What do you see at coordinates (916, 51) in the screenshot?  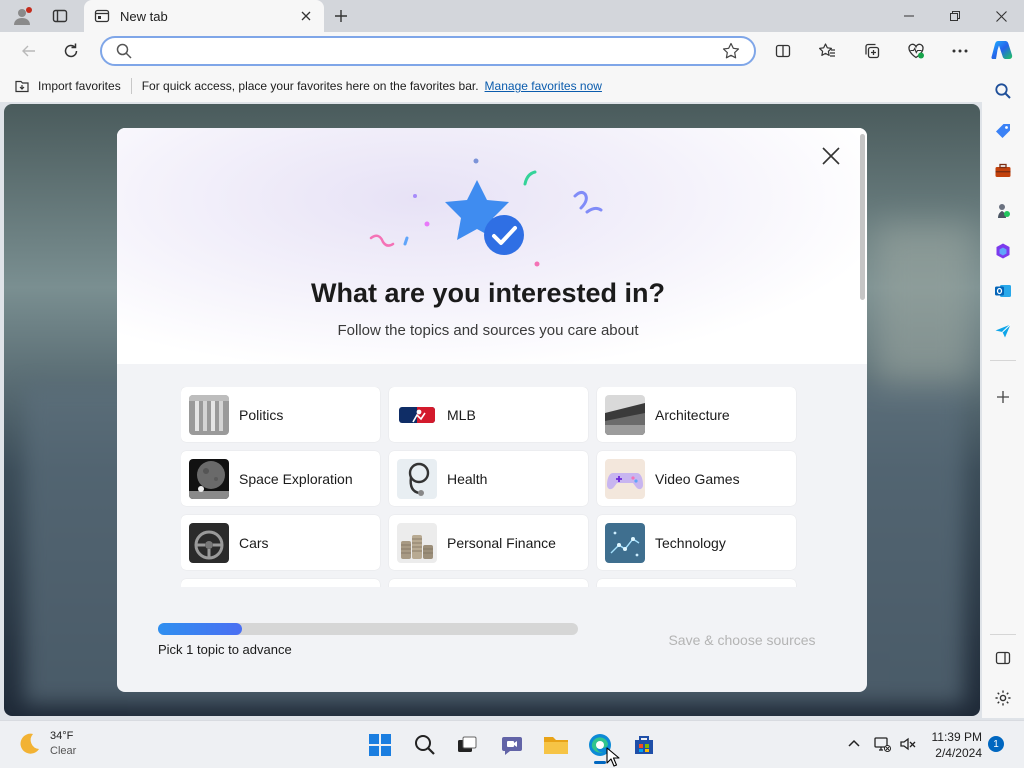 I see `browser-essentials-button` at bounding box center [916, 51].